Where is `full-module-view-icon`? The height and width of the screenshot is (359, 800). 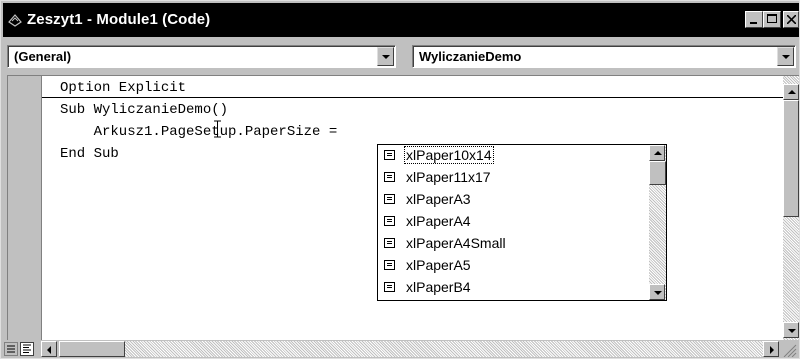
full-module-view-icon is located at coordinates (27, 349).